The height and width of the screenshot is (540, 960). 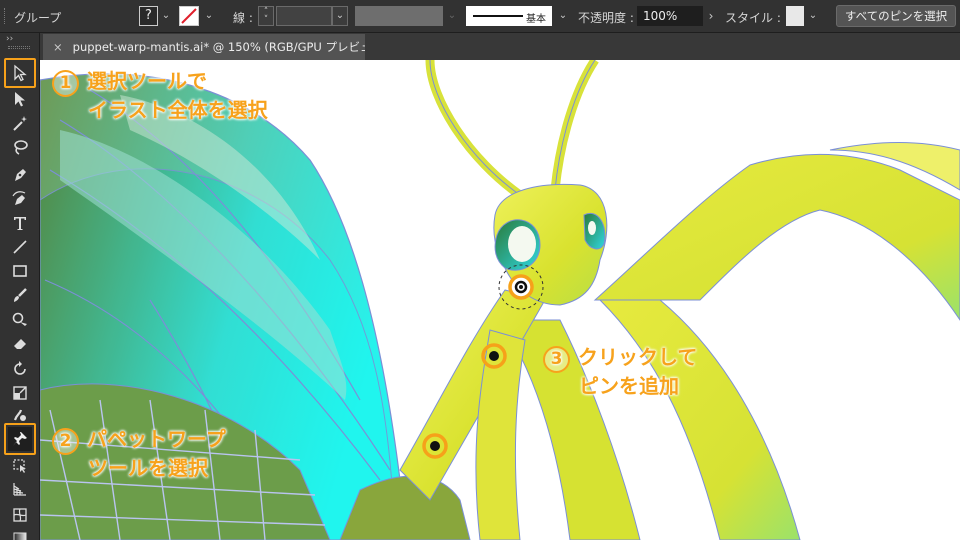 I want to click on line-segment-icon, so click(x=20, y=247).